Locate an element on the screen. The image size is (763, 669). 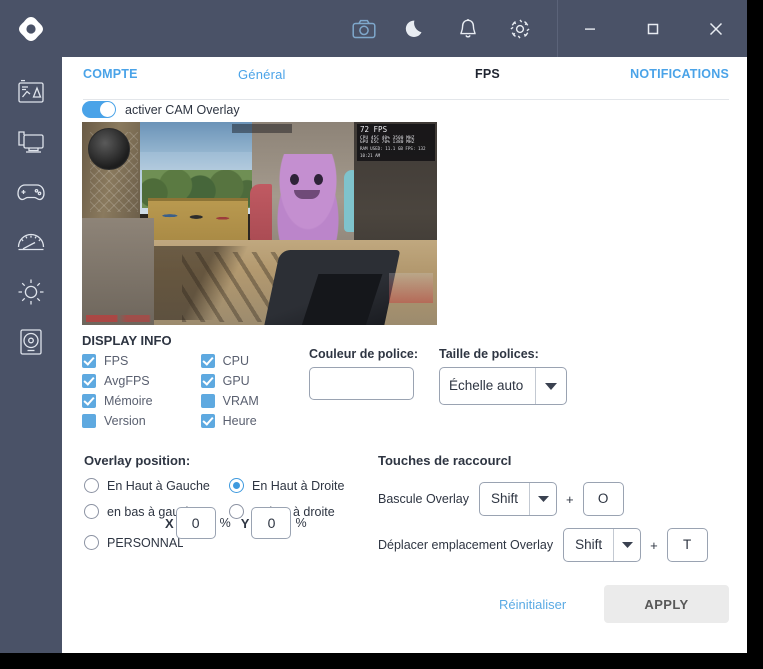
overlay-position-title: Overlay position: is located at coordinates (137, 460).